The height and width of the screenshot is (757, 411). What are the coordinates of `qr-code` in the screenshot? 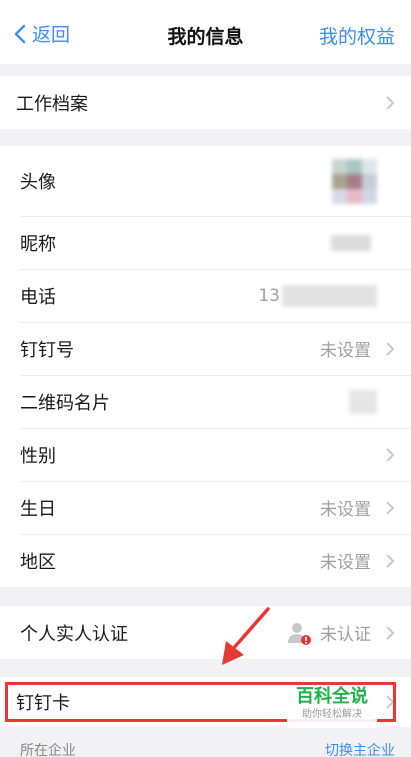 It's located at (363, 401).